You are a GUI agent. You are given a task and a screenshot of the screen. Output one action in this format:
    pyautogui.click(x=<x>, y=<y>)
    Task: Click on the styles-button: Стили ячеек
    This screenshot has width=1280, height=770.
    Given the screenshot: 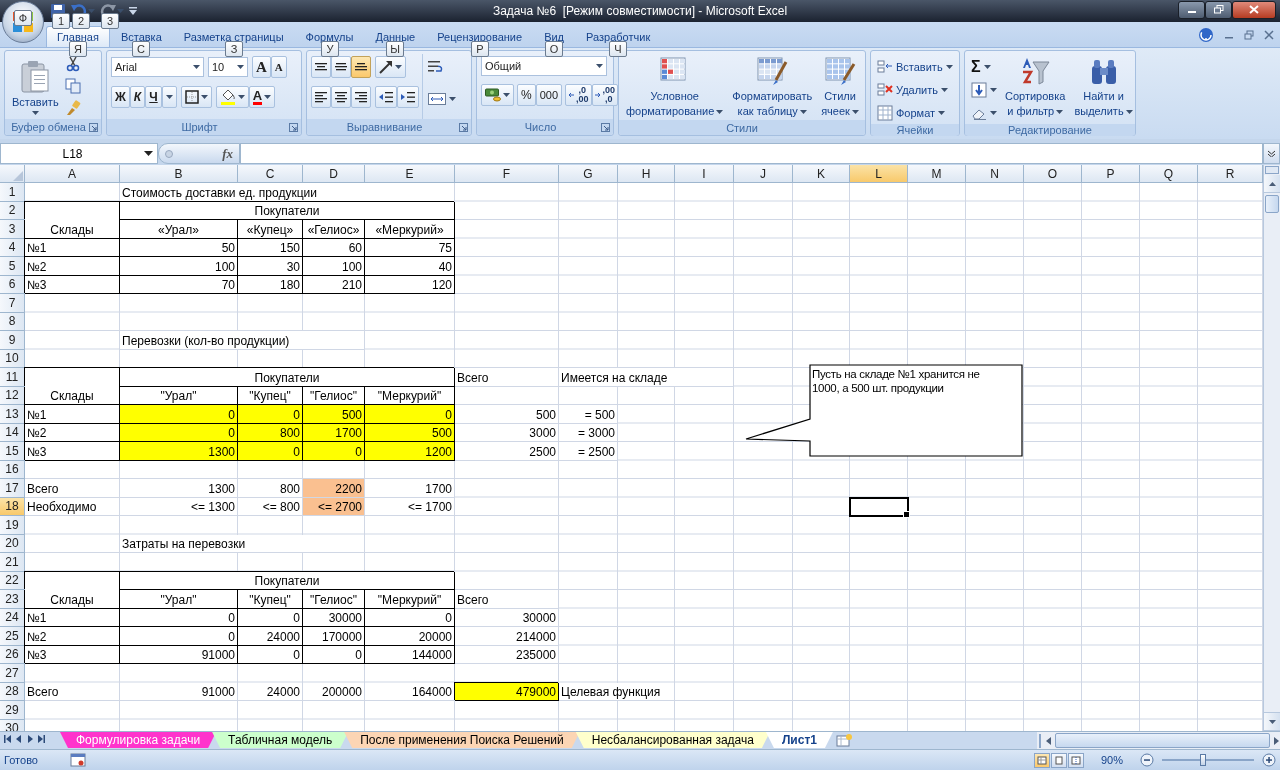 What is the action you would take?
    pyautogui.click(x=840, y=87)
    